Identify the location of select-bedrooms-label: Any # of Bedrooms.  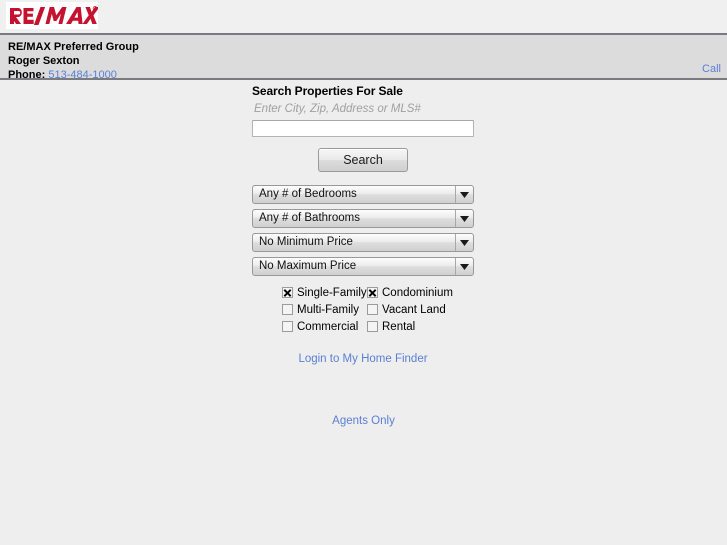
(308, 194).